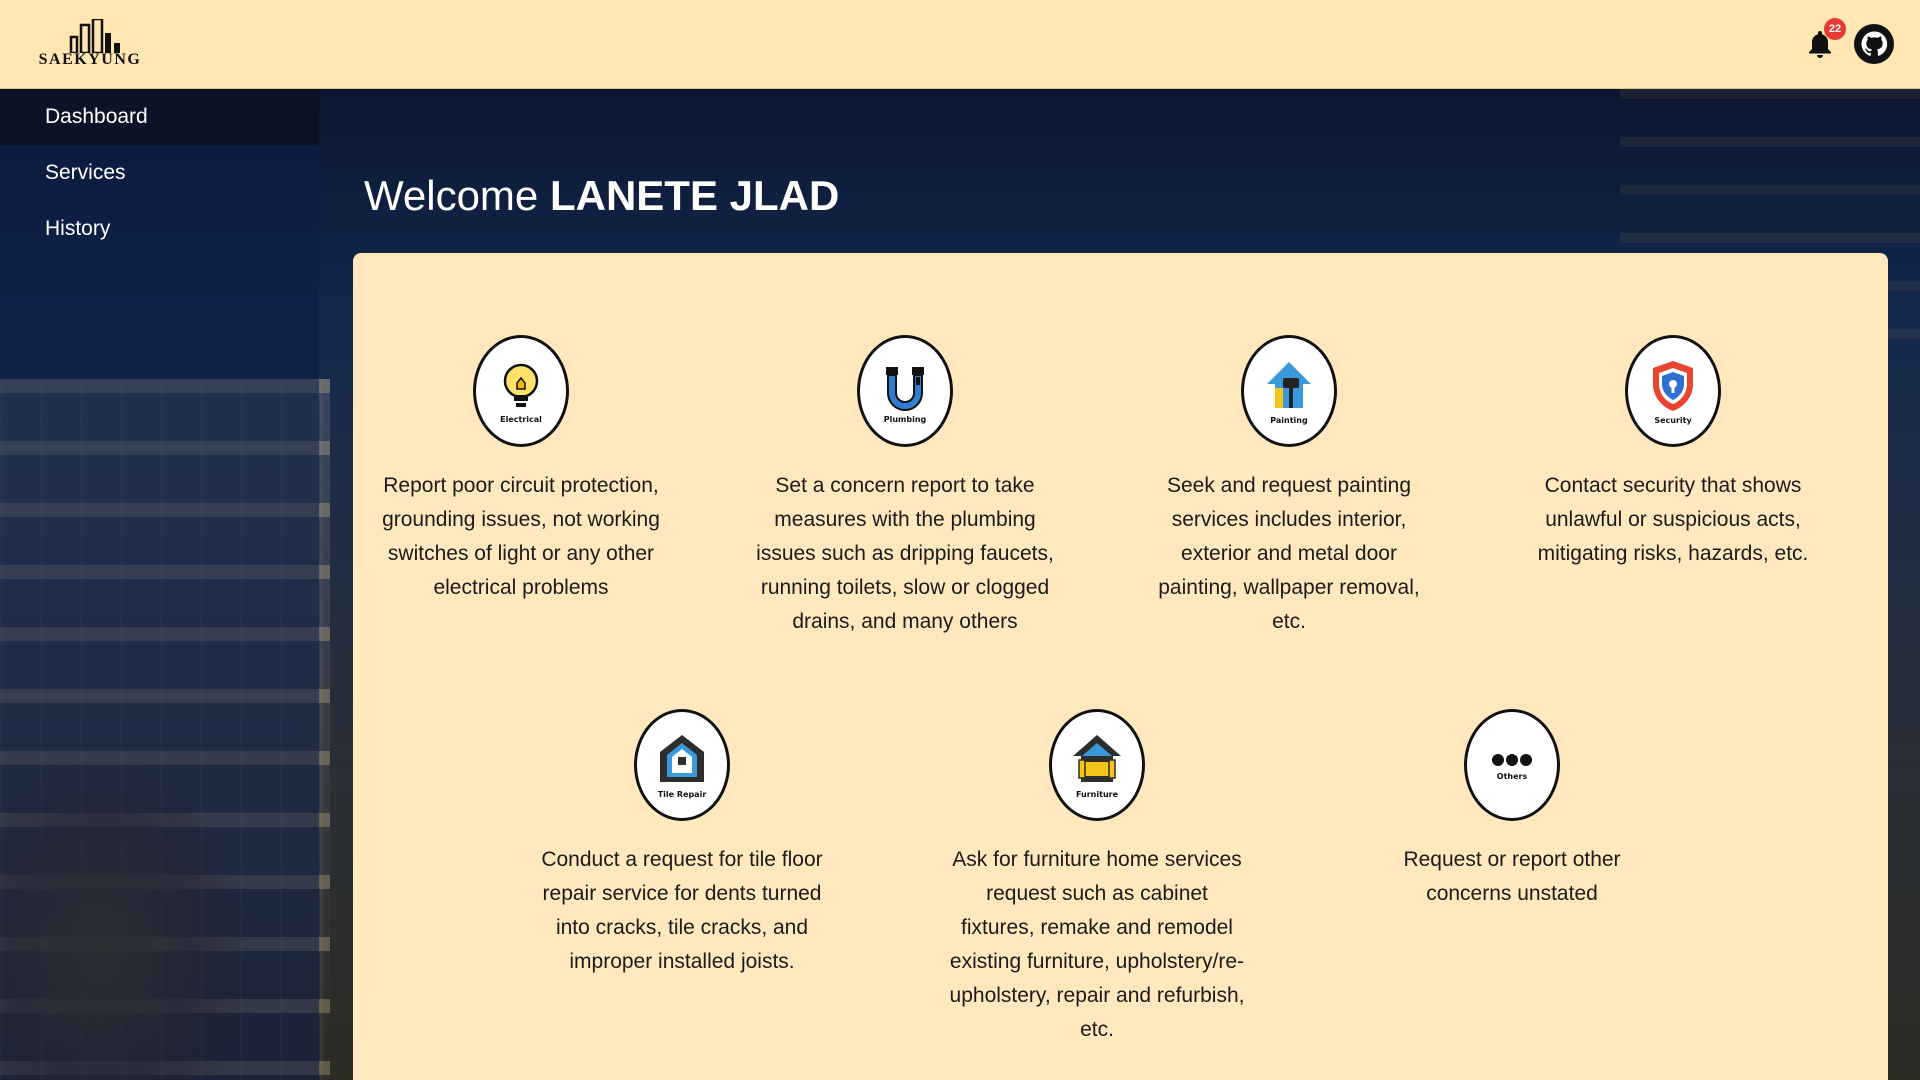 The width and height of the screenshot is (1920, 1080). Describe the element at coordinates (1289, 420) in the screenshot. I see `icon-caption-painting: Painting` at that location.